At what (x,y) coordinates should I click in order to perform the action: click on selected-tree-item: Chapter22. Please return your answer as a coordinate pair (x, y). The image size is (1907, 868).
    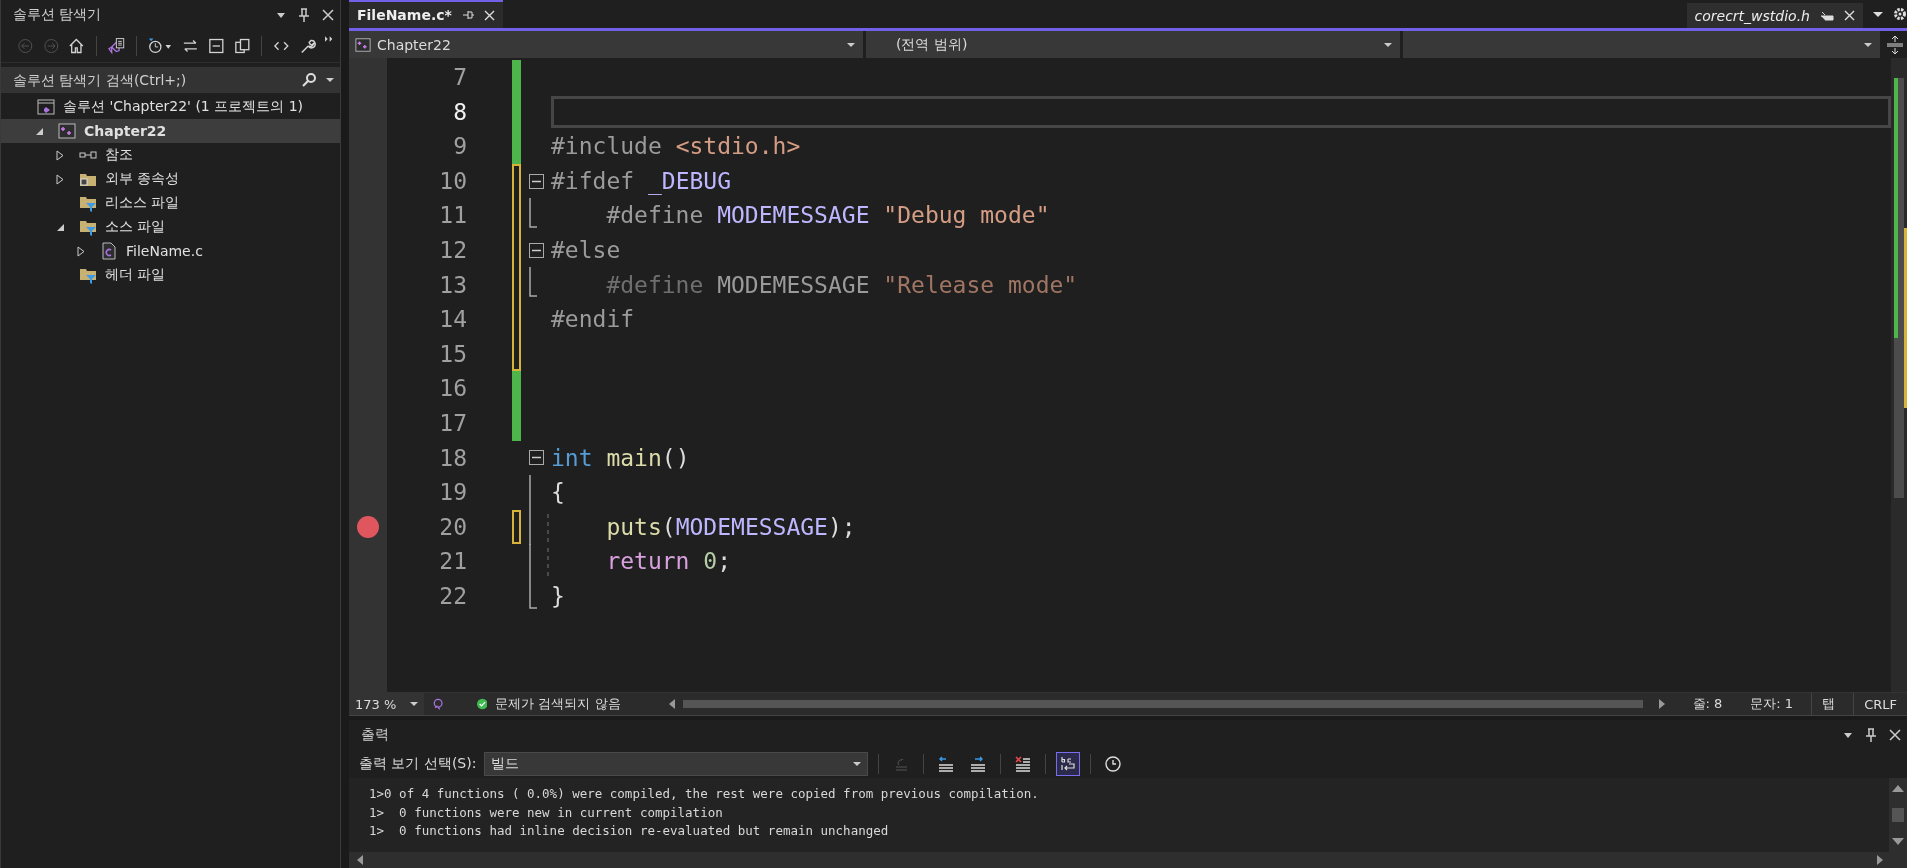
    Looking at the image, I should click on (170, 131).